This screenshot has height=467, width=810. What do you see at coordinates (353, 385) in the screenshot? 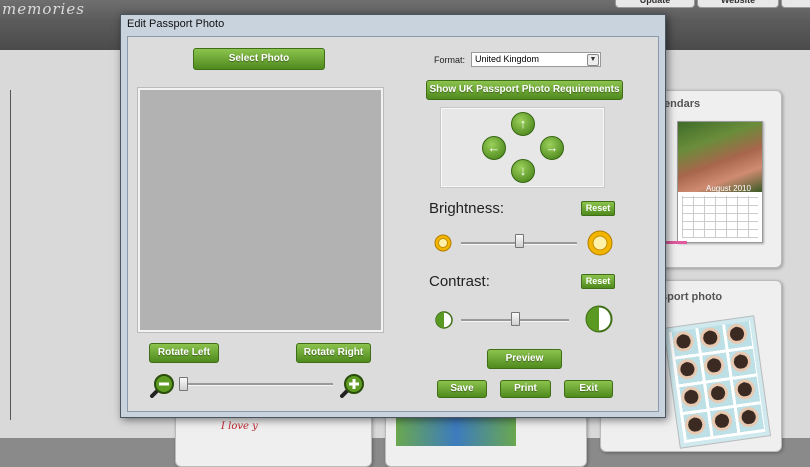
I see `zoom-in-icon` at bounding box center [353, 385].